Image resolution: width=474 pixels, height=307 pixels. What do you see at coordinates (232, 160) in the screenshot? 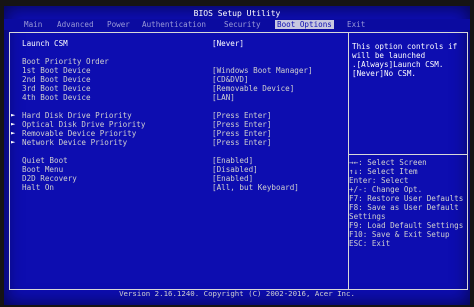
I see `quiet-boot-value: [Enabled]` at bounding box center [232, 160].